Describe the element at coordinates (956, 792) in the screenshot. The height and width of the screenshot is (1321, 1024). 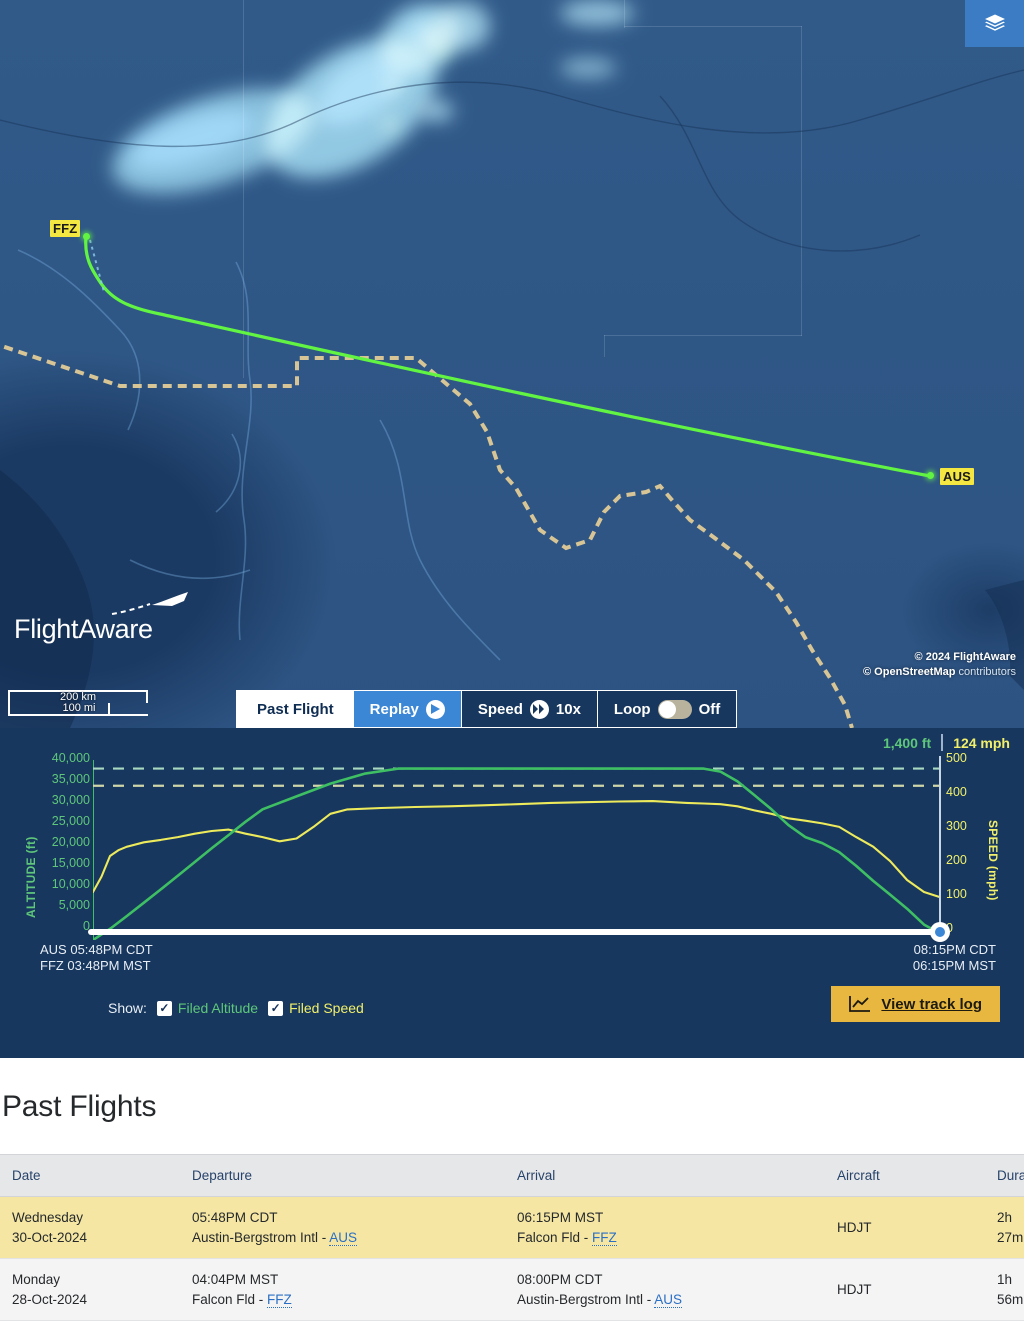
I see `speed-tick: 400` at that location.